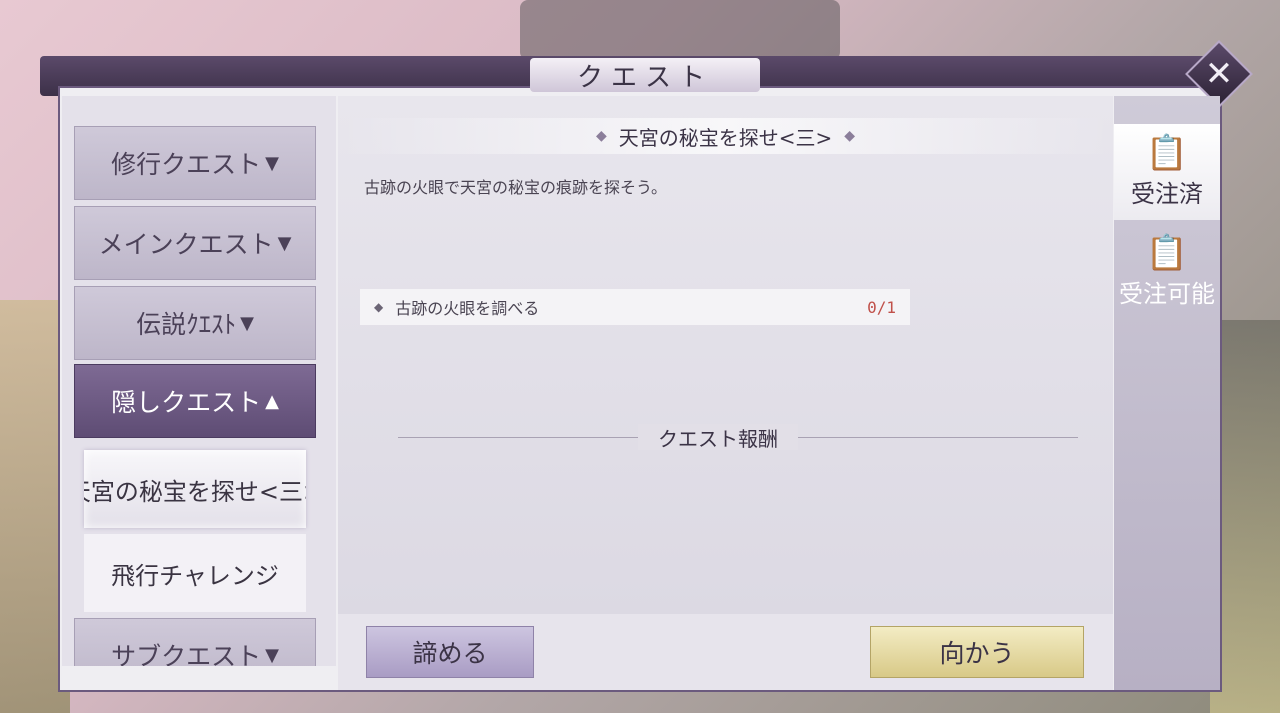 Image resolution: width=1280 pixels, height=713 pixels. I want to click on category-training-quest: 修行クエスト ▼, so click(195, 163).